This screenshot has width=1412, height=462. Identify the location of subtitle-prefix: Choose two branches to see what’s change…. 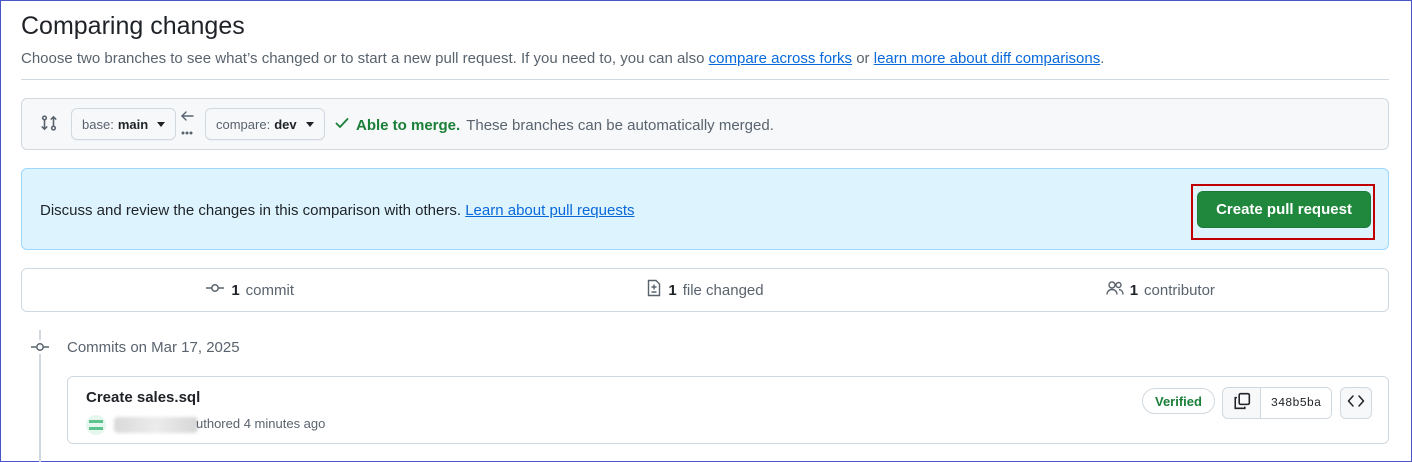
(365, 58).